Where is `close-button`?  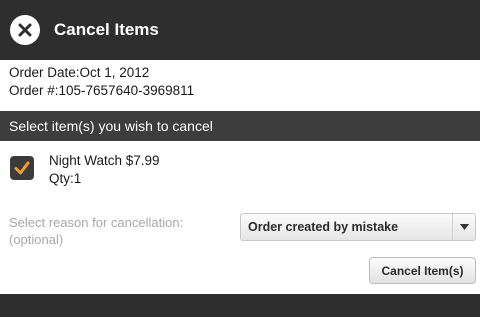
close-button is located at coordinates (25, 30).